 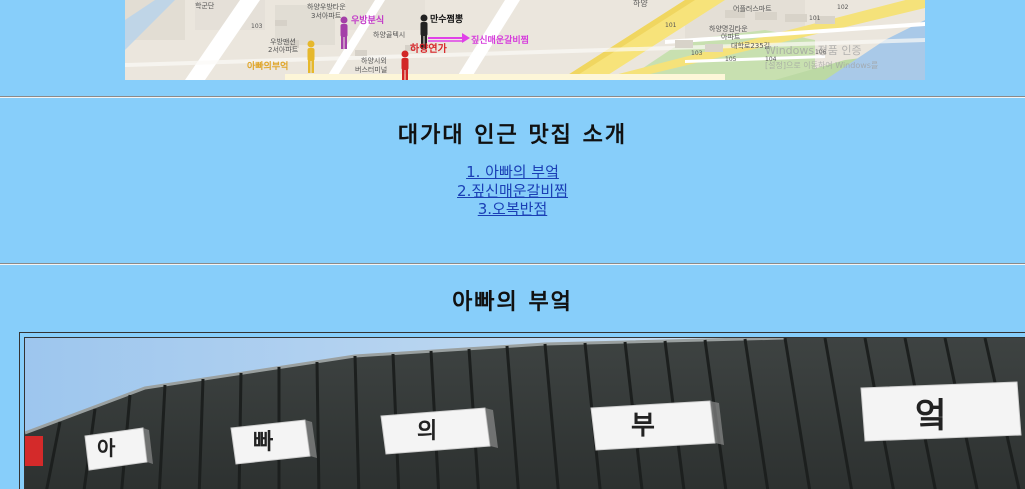 I want to click on map-label: 버스터미널, so click(x=371, y=70).